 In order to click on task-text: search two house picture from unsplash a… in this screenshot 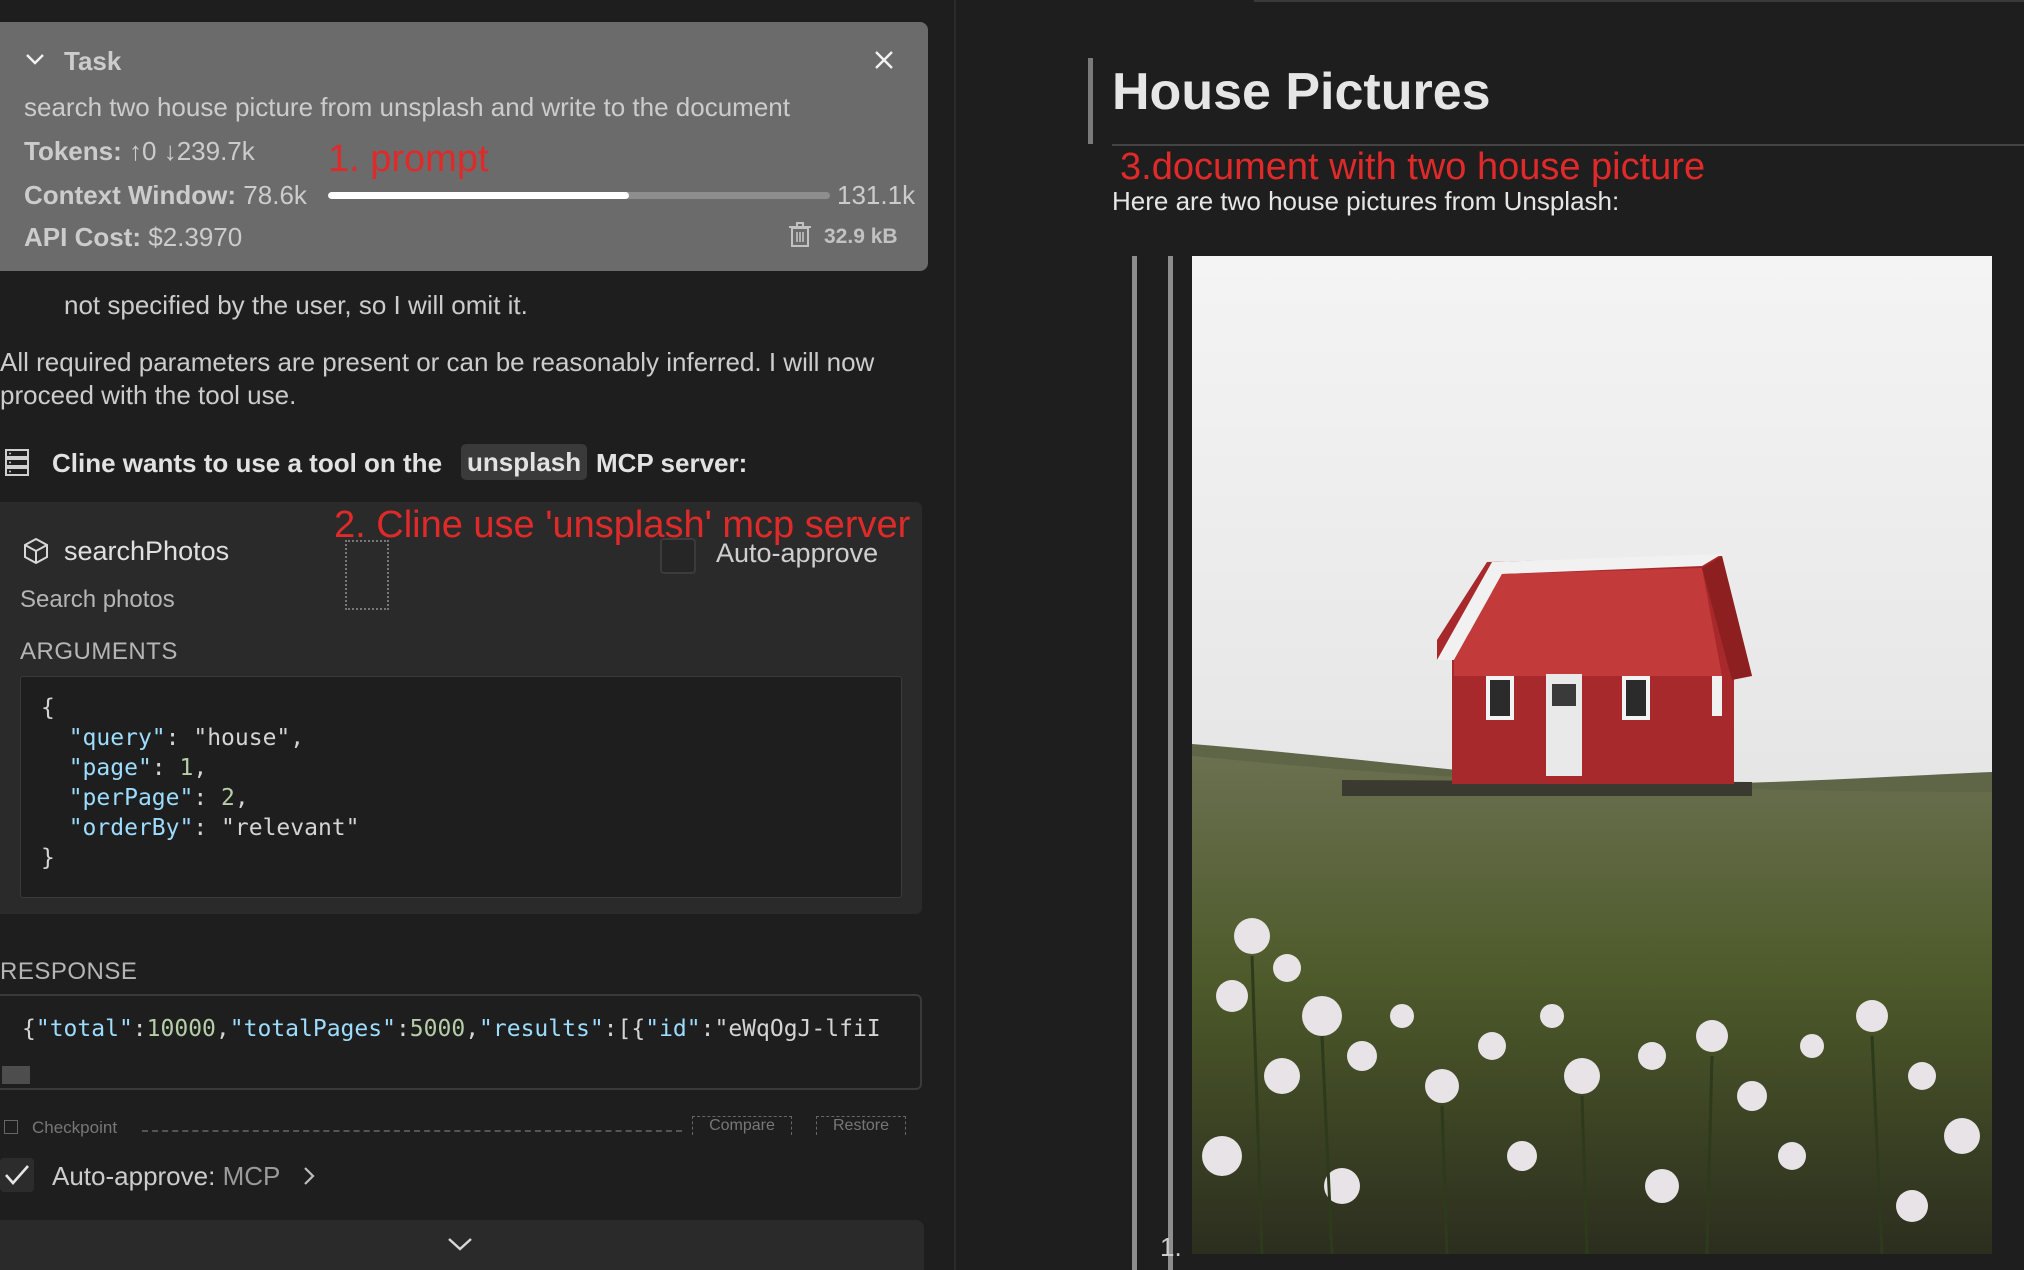, I will do `click(407, 107)`.